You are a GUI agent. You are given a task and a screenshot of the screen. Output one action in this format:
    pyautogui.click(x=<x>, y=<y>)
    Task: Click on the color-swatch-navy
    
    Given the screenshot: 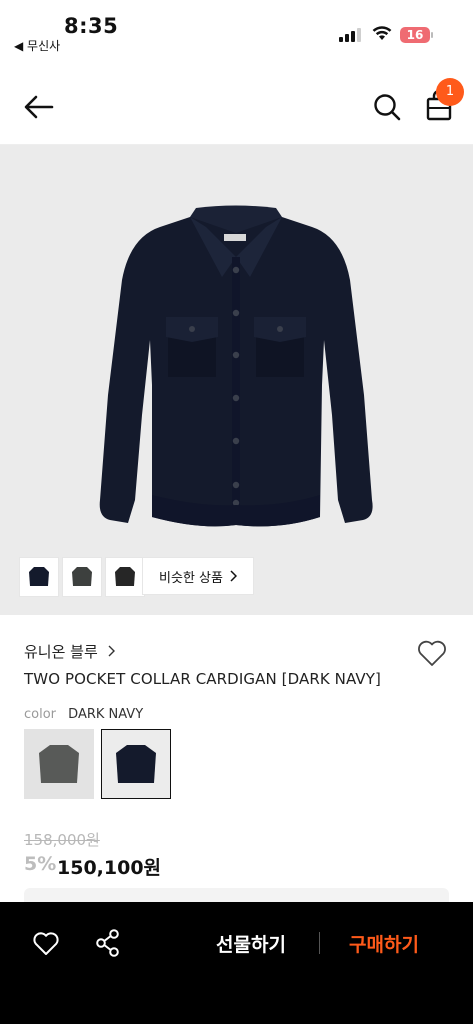 What is the action you would take?
    pyautogui.click(x=136, y=764)
    